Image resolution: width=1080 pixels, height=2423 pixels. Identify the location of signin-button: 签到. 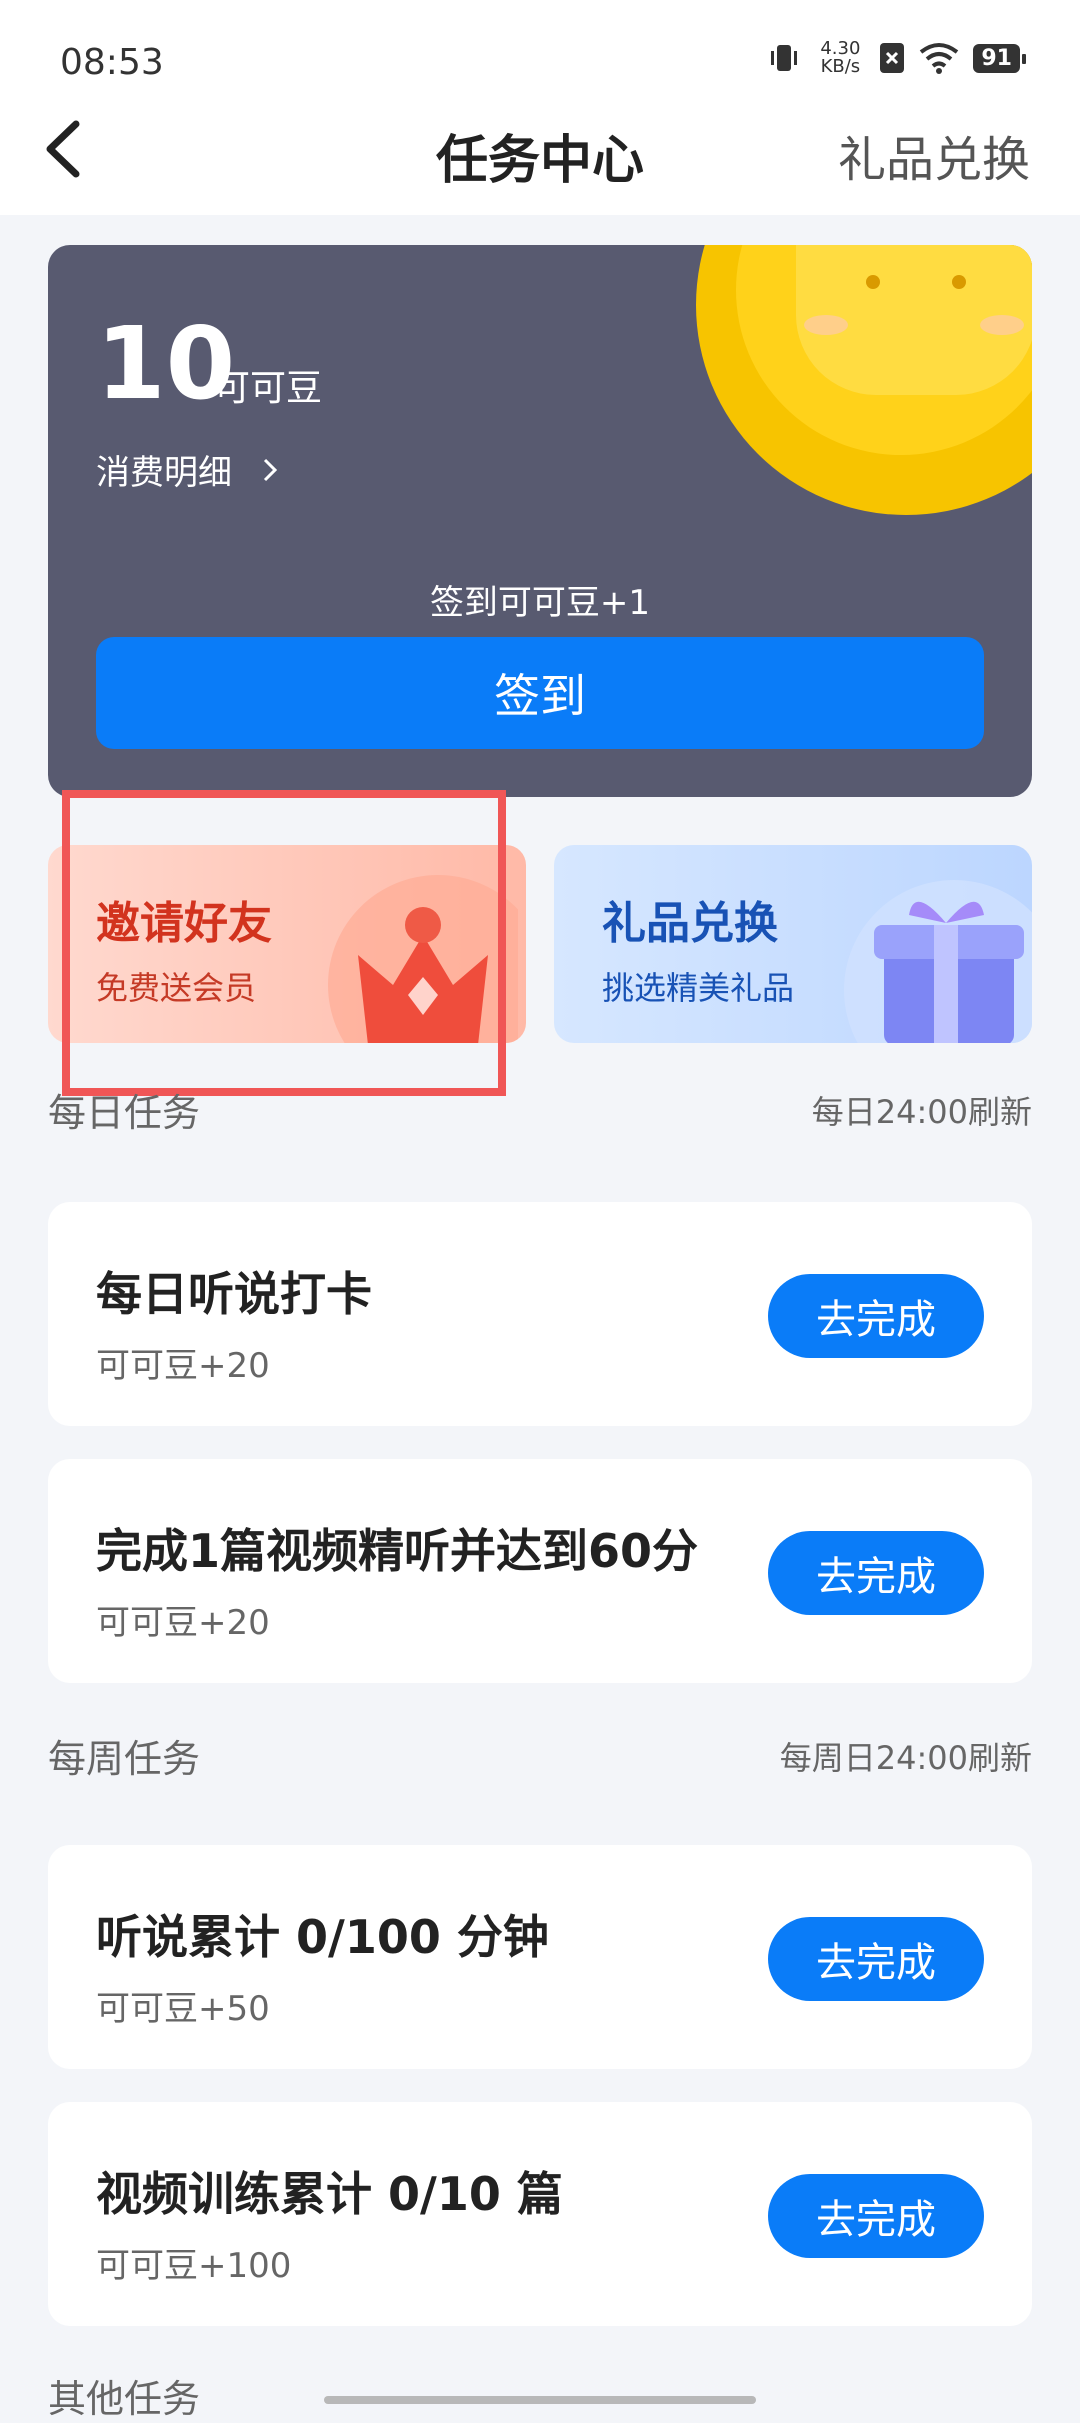
(540, 693).